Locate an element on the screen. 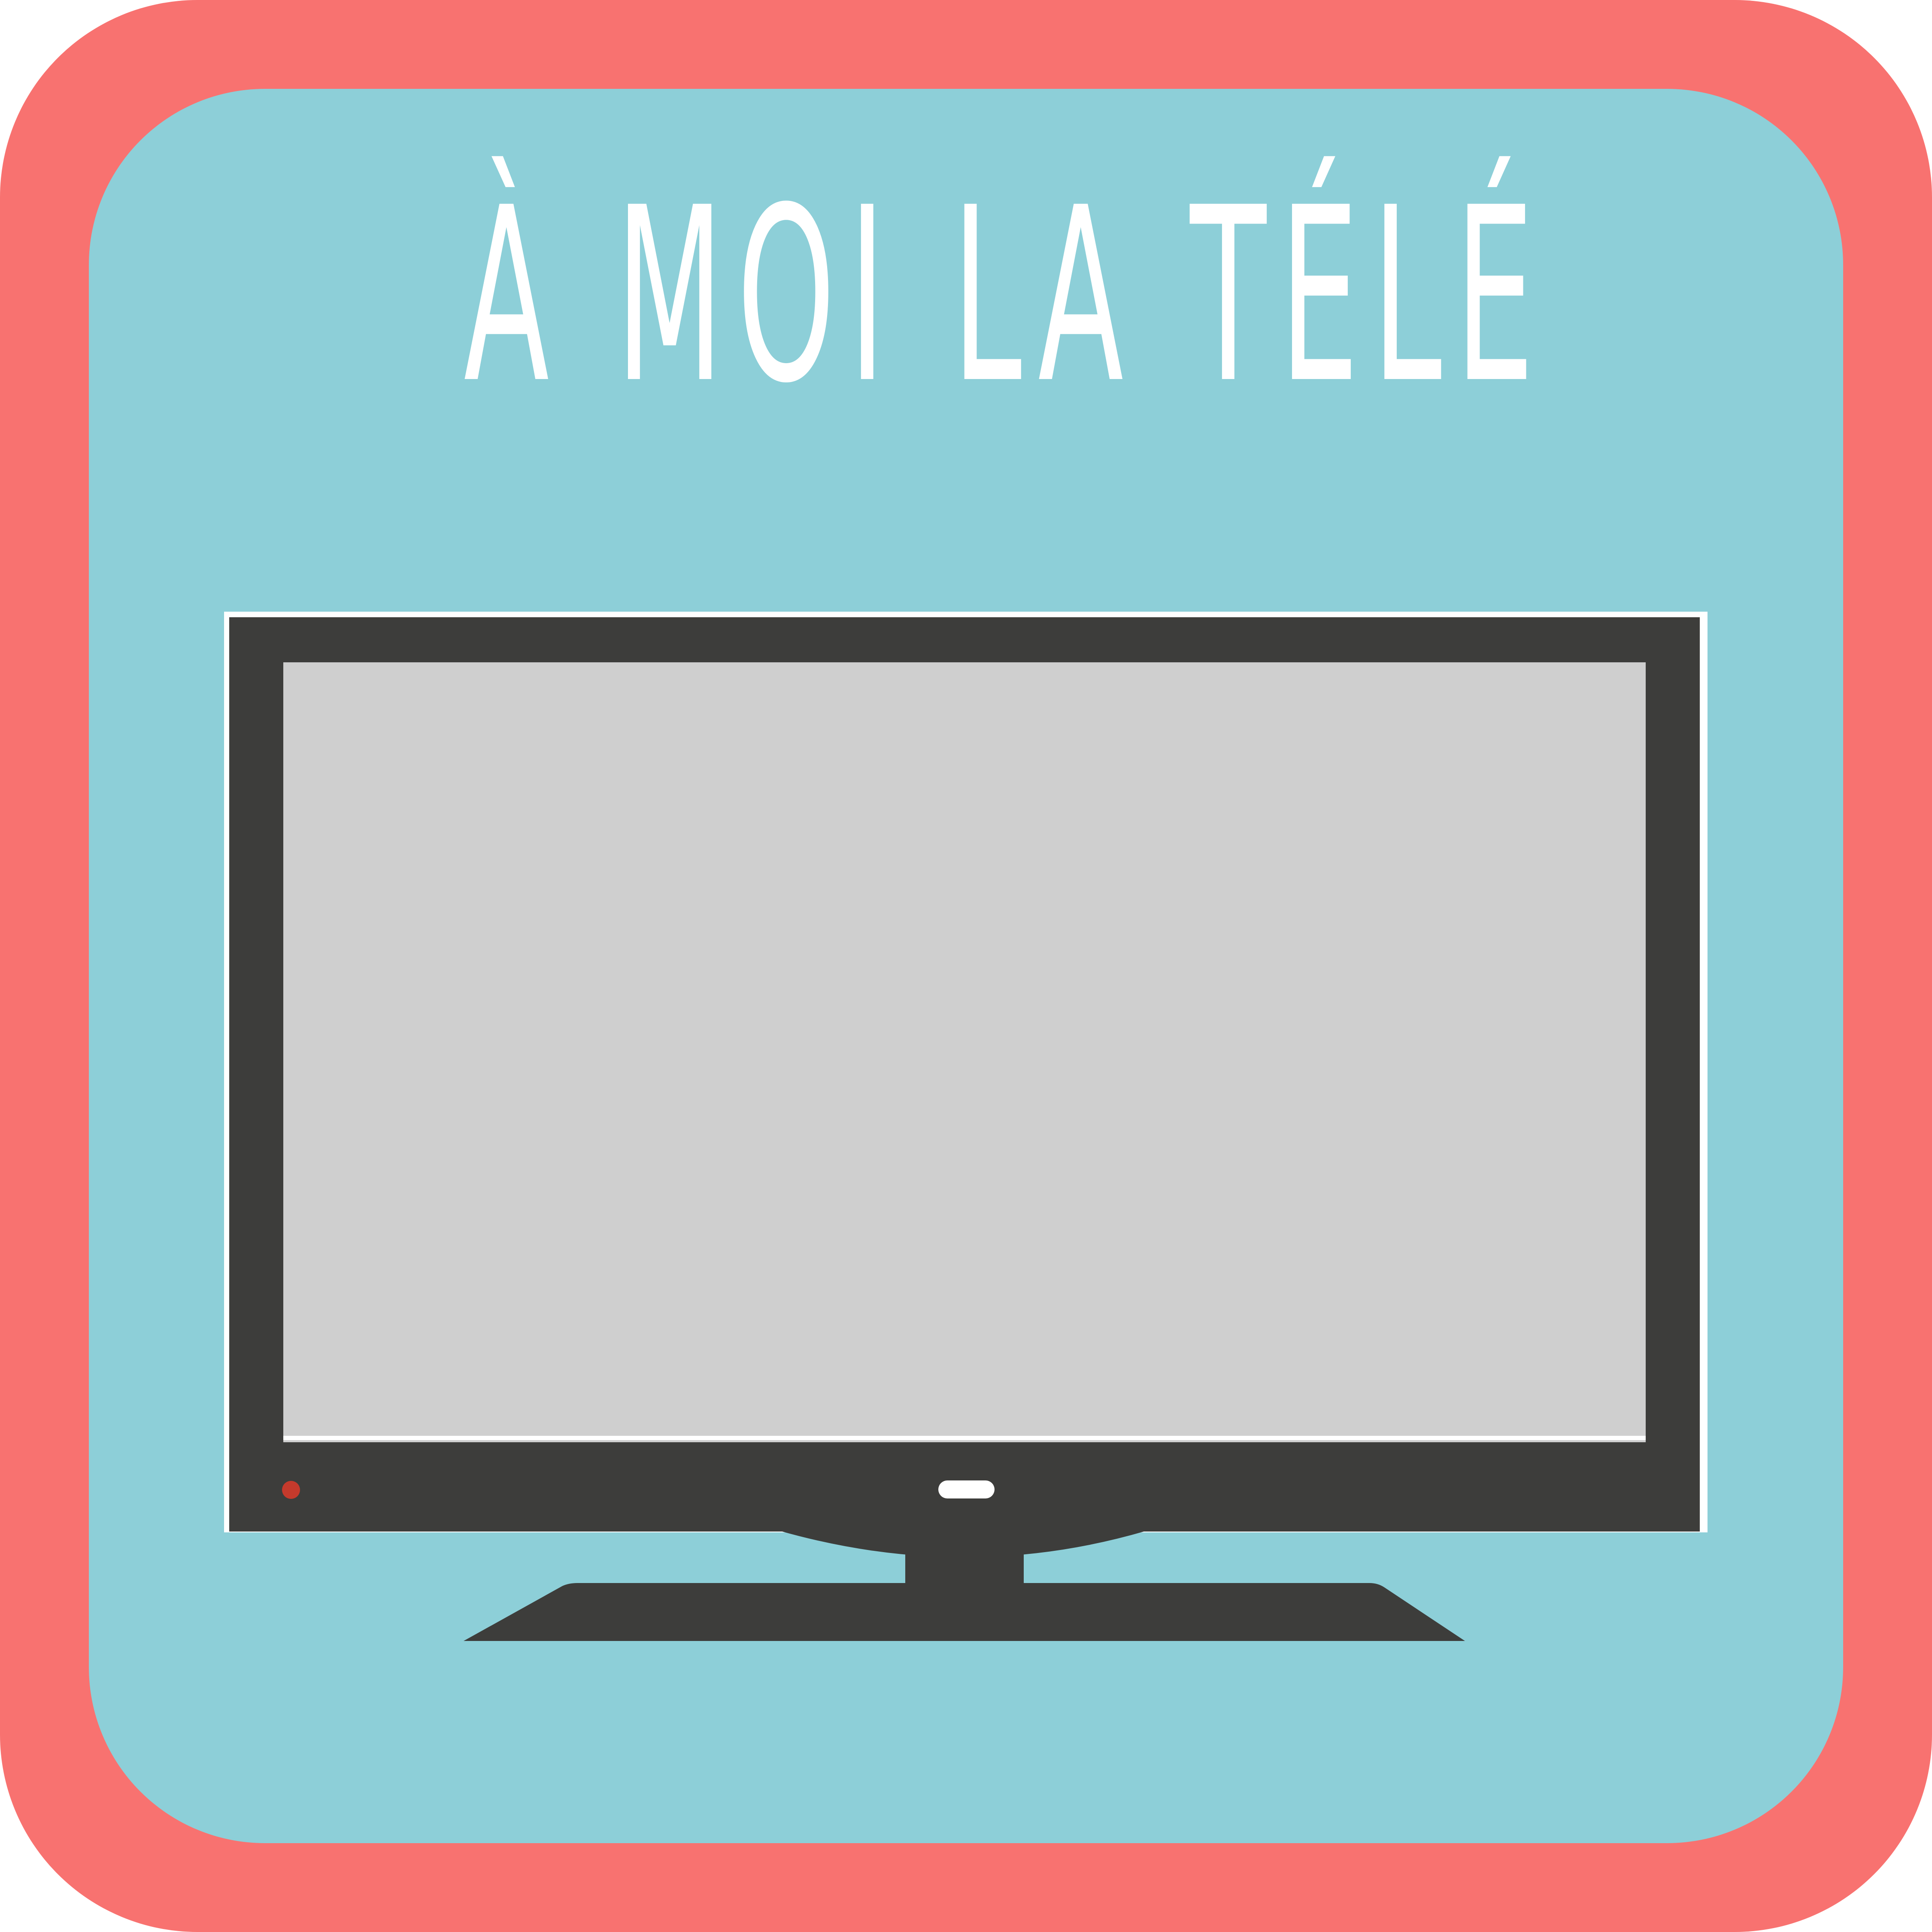 This screenshot has width=1932, height=1932. power-light-icon is located at coordinates (291, 1490).